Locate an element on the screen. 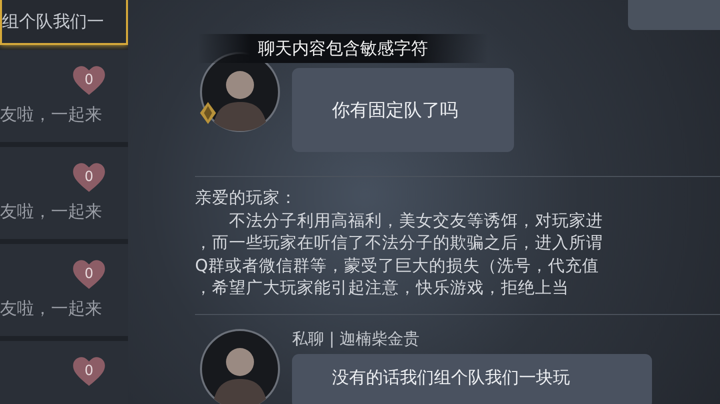  sender-name: 私聊 | 迦楠柴金贵 is located at coordinates (356, 339).